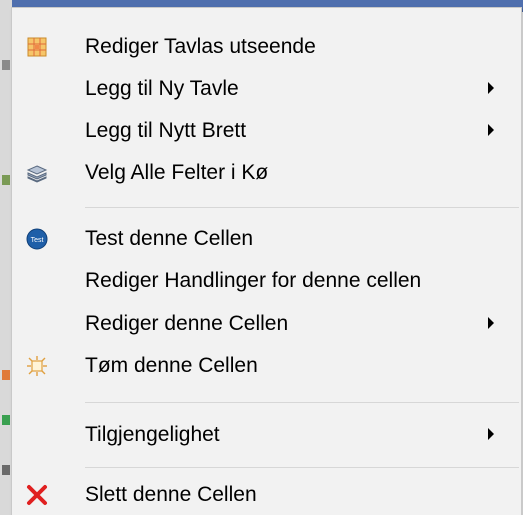 This screenshot has width=523, height=515. What do you see at coordinates (200, 46) in the screenshot?
I see `menu-item-label: Rediger Tavlas utseende` at bounding box center [200, 46].